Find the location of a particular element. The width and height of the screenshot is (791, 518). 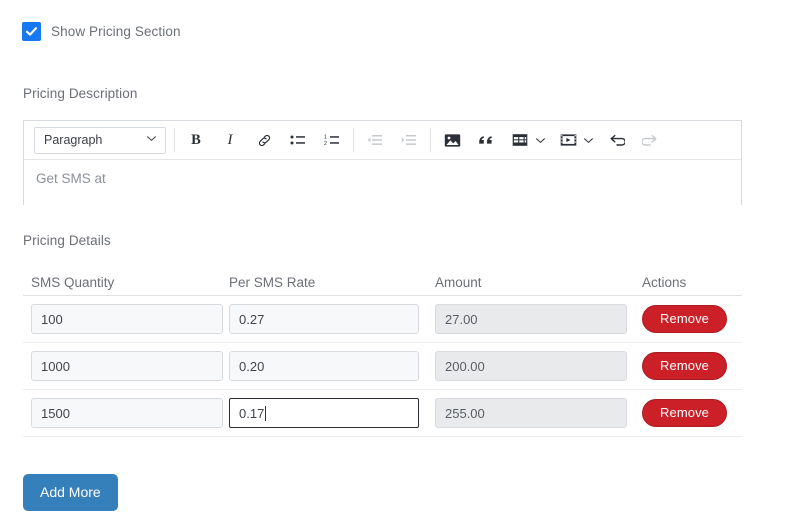

numbered-list-icon: 1 2 is located at coordinates (332, 140).